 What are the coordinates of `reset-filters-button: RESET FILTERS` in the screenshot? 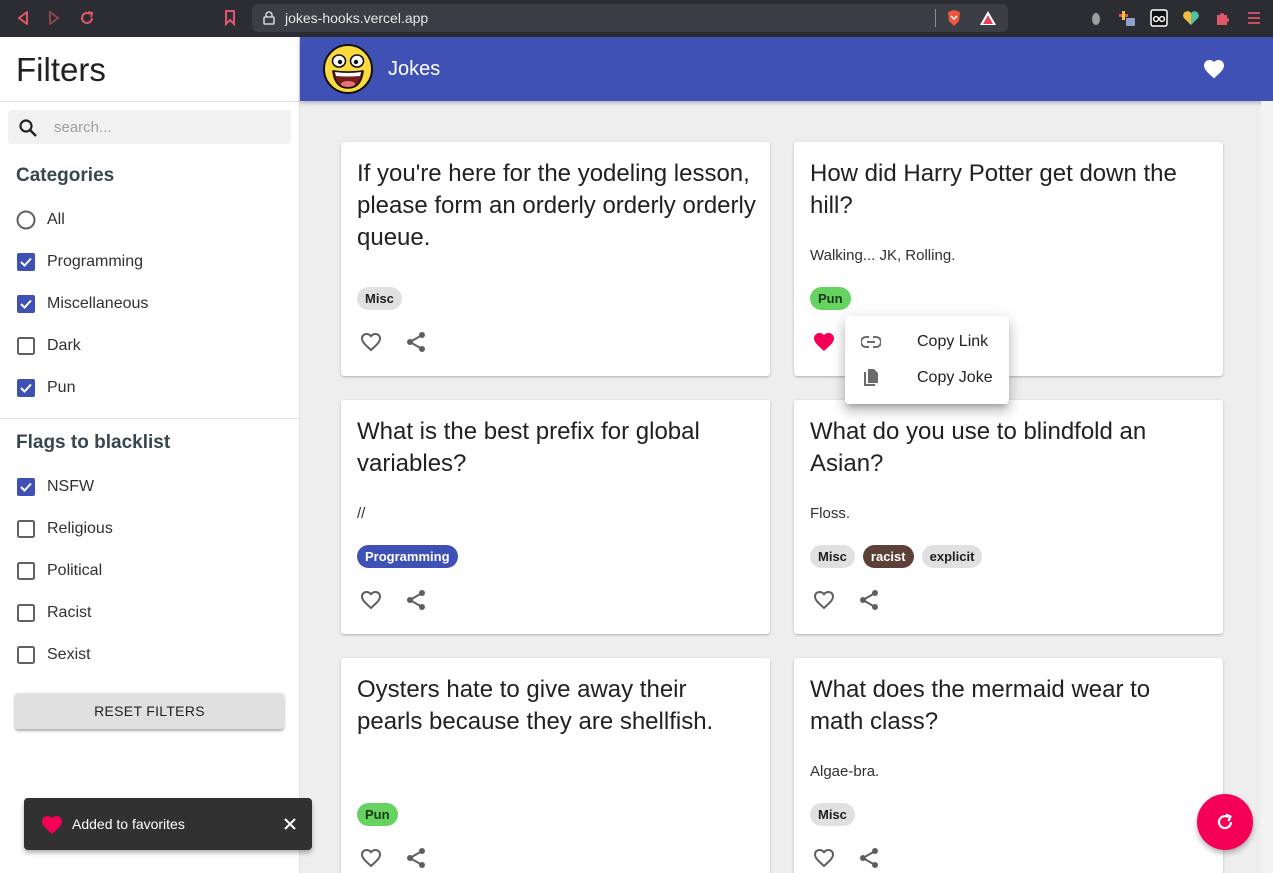 It's located at (149, 711).